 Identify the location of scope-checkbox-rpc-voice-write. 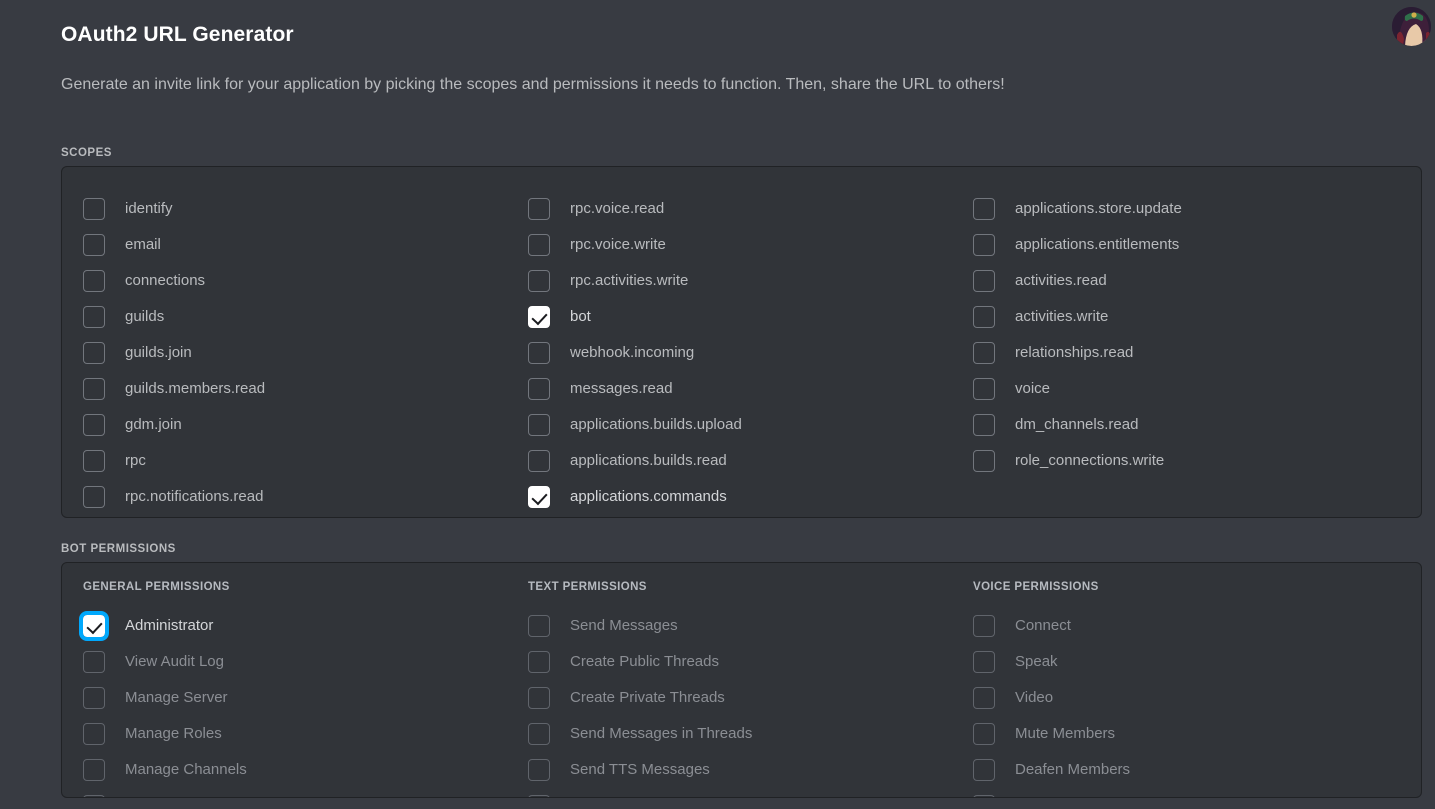
(539, 245).